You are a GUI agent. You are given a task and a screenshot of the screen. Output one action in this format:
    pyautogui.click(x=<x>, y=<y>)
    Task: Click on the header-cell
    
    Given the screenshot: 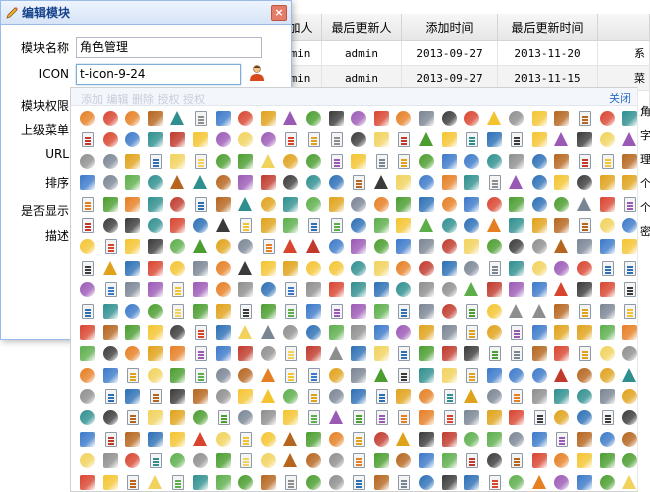 What is the action you would take?
    pyautogui.click(x=624, y=27)
    